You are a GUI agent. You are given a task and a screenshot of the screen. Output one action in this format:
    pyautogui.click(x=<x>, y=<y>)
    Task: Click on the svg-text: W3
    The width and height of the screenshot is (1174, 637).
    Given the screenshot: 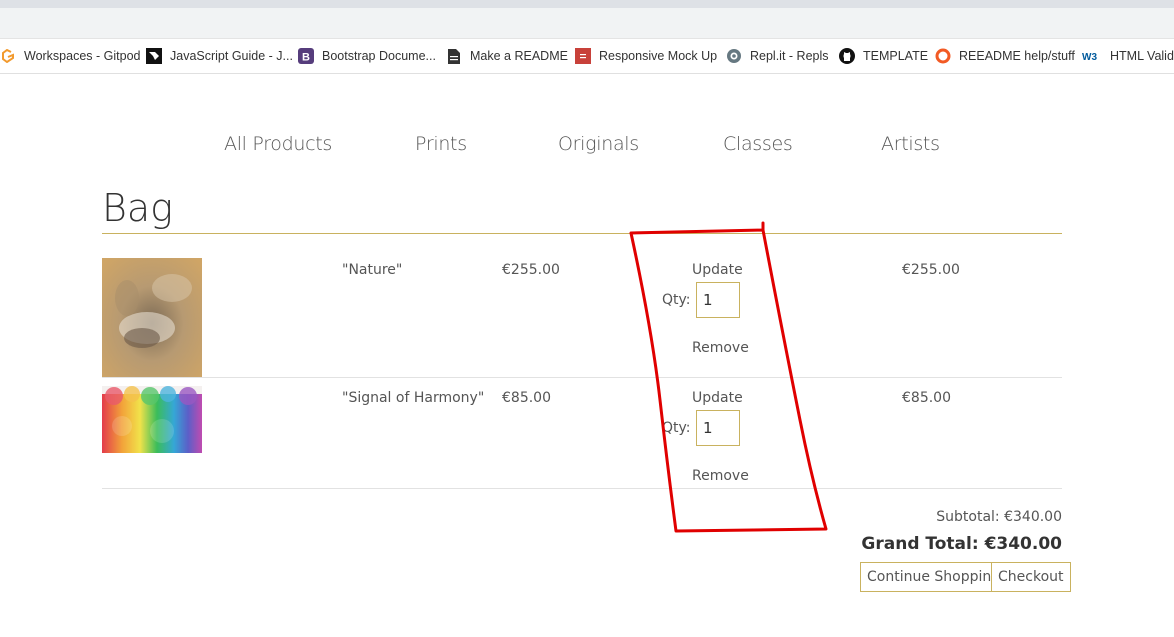 What is the action you would take?
    pyautogui.click(x=1089, y=57)
    